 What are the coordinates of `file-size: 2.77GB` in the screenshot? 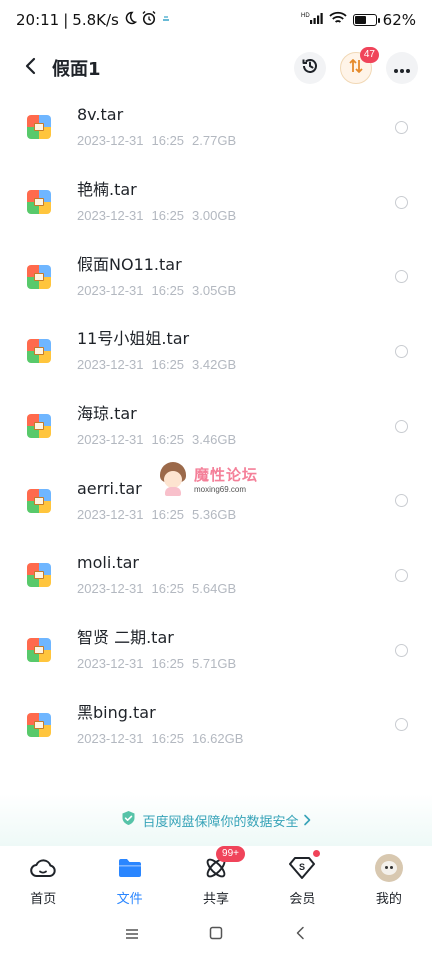 It's located at (214, 141).